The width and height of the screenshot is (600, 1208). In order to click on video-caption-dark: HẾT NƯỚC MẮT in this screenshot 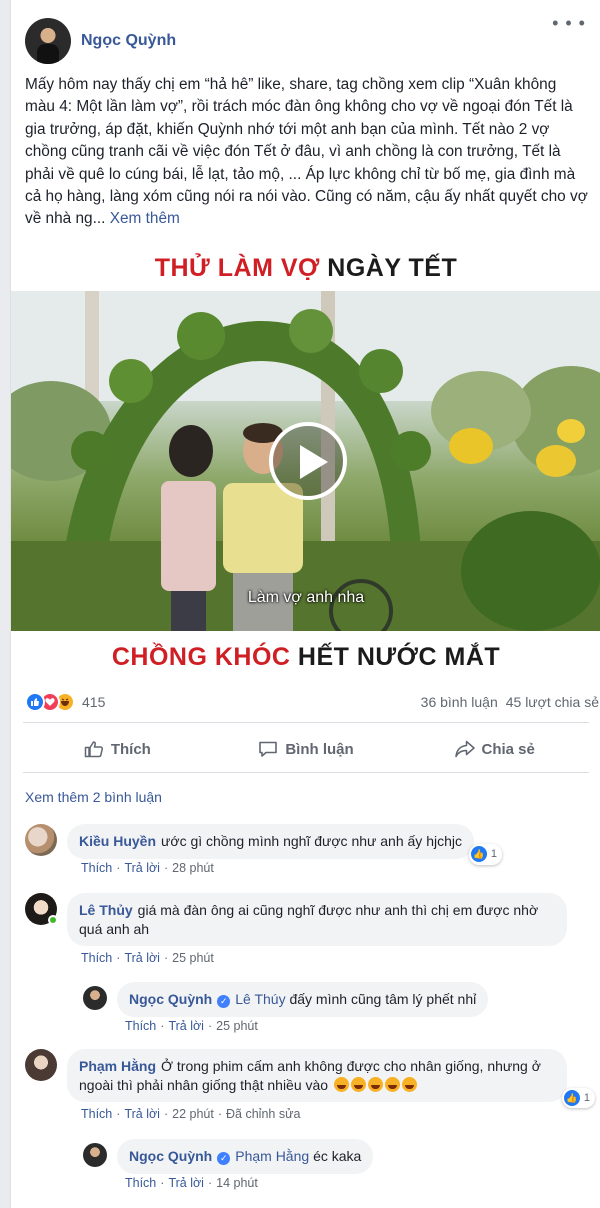, I will do `click(399, 657)`.